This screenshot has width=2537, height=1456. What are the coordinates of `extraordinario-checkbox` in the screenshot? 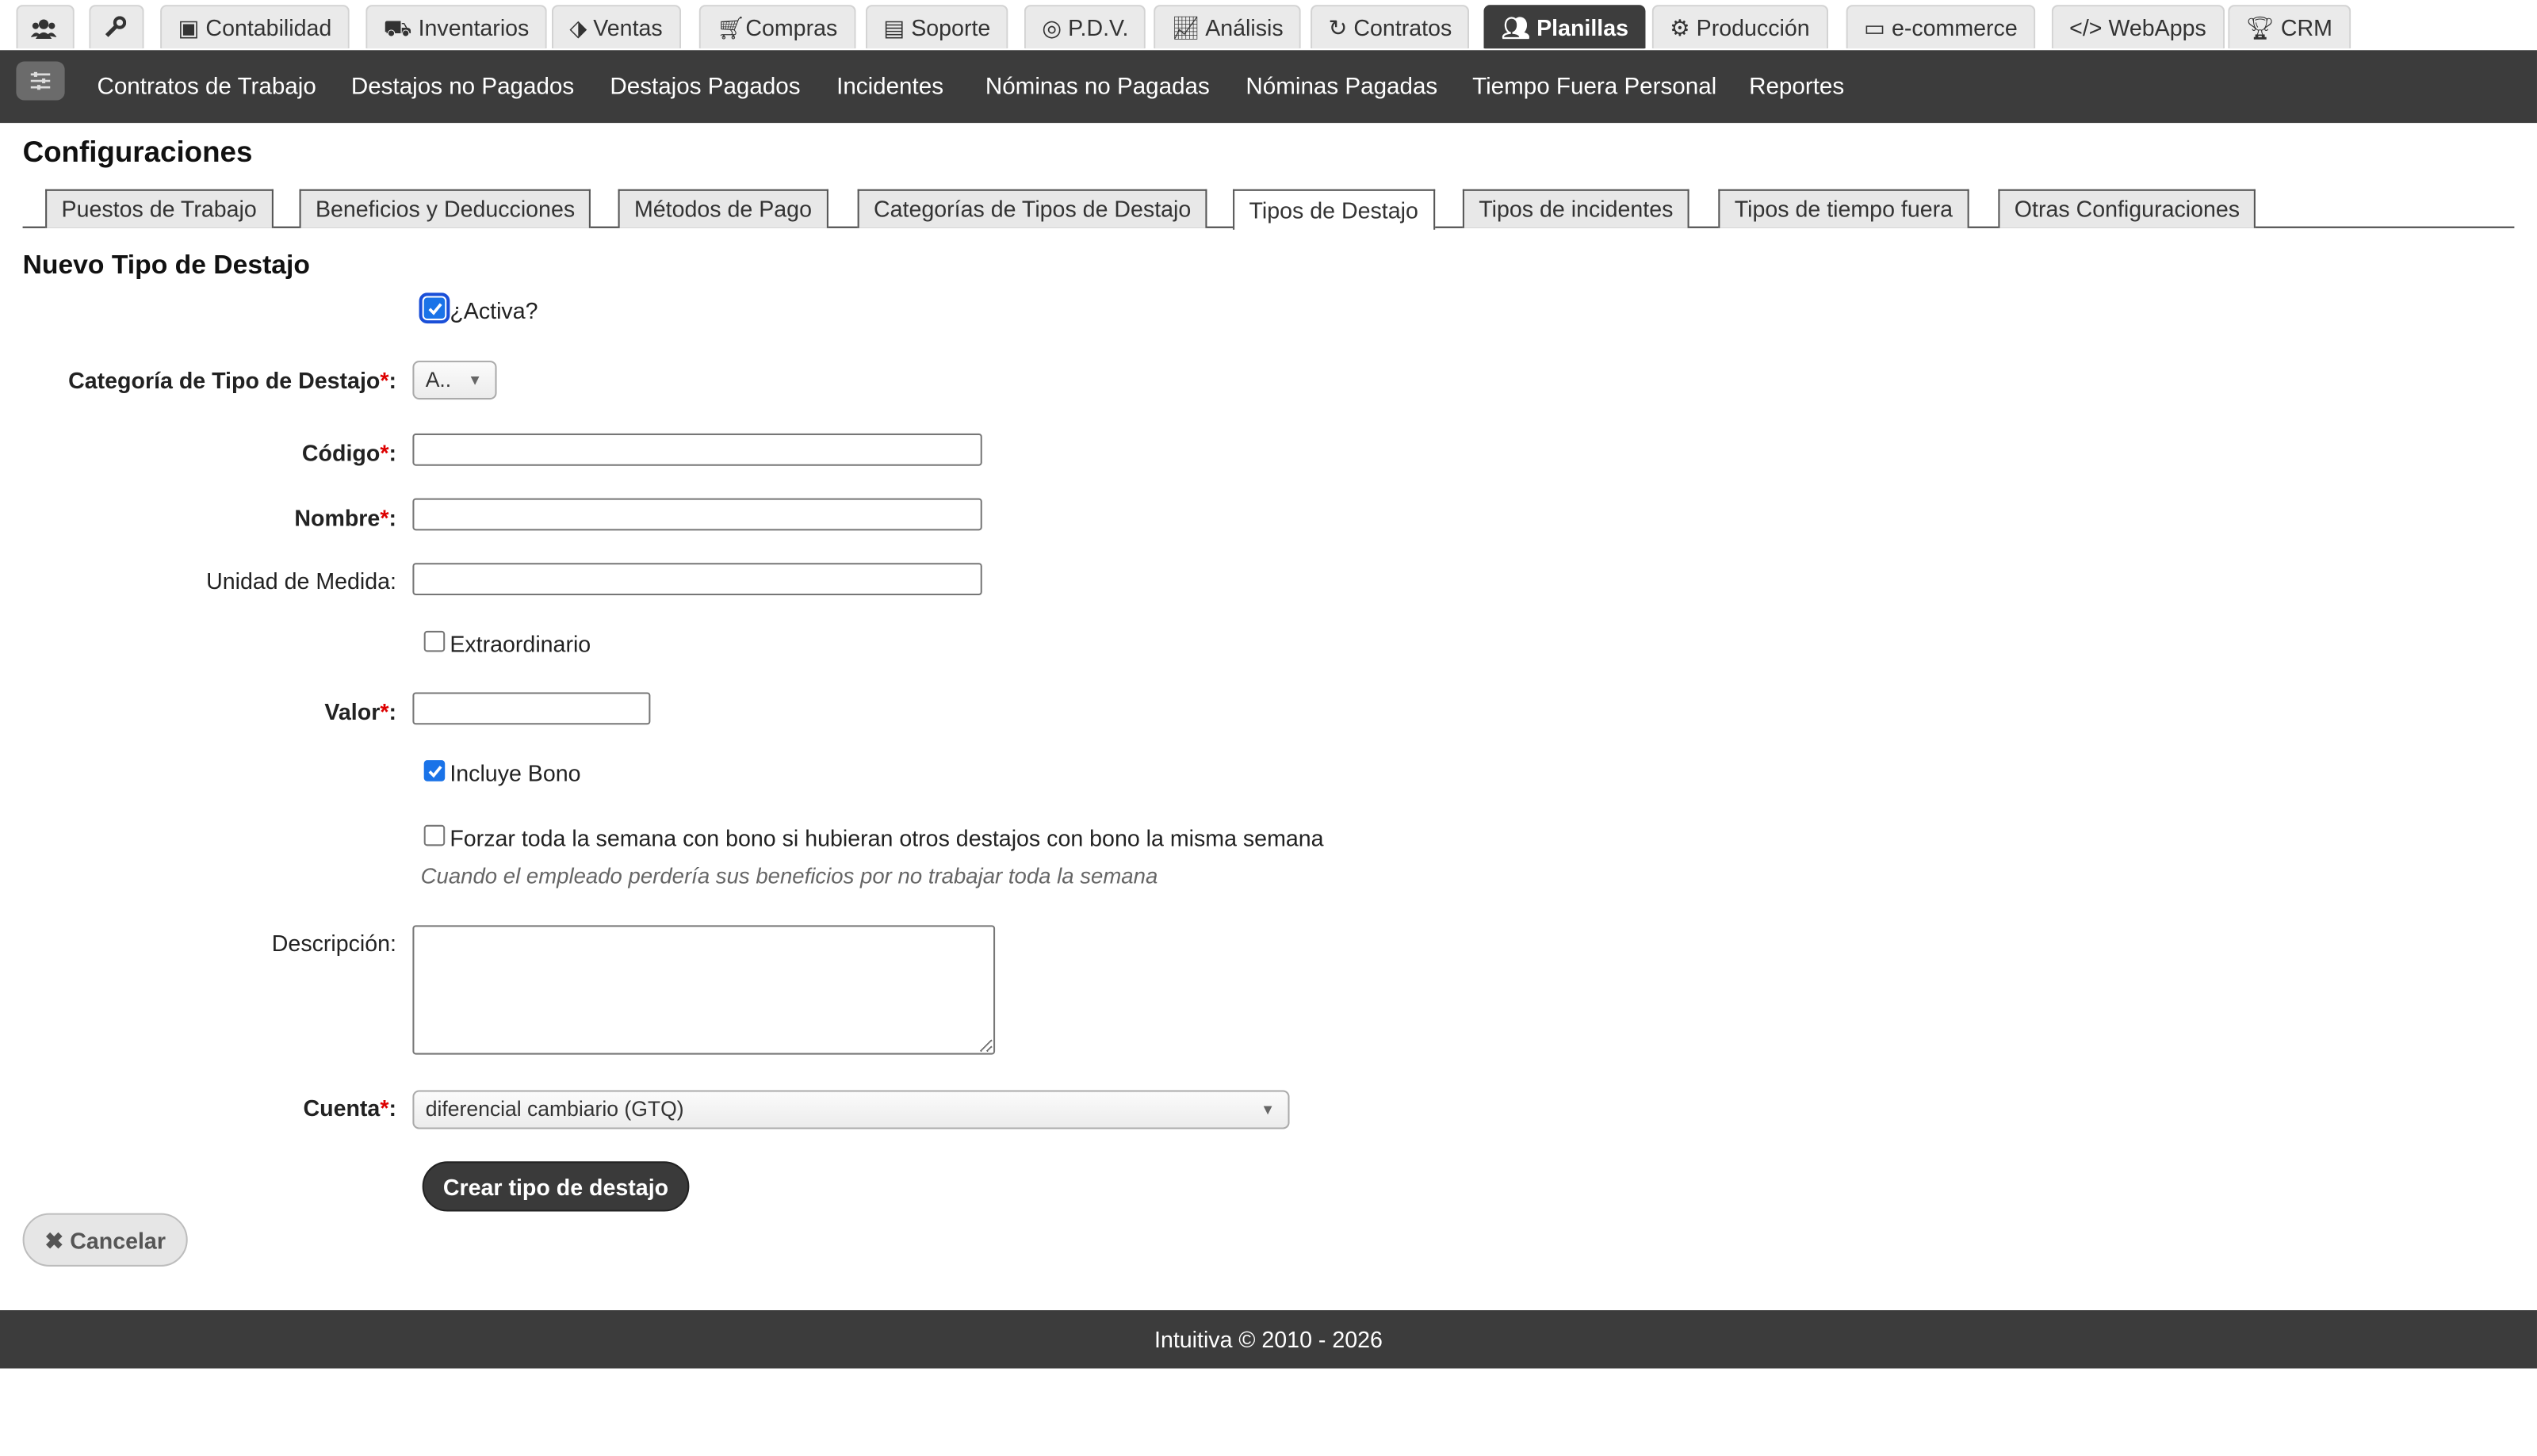 It's located at (434, 641).